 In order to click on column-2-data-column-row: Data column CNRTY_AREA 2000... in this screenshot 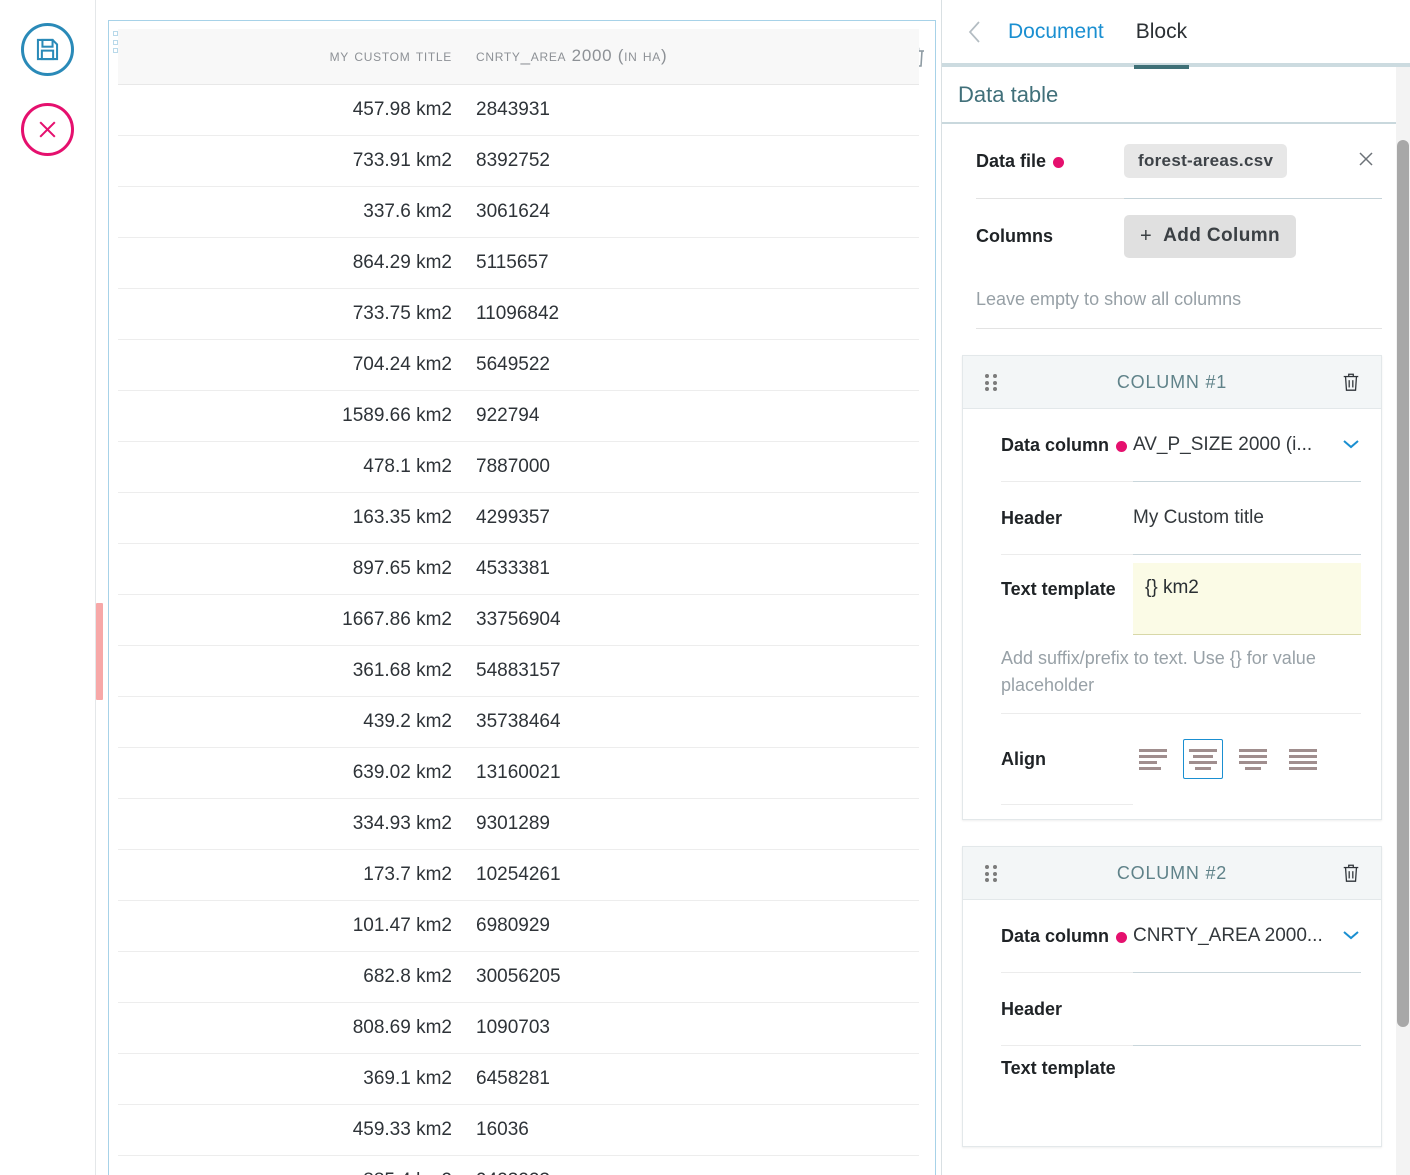, I will do `click(1172, 936)`.